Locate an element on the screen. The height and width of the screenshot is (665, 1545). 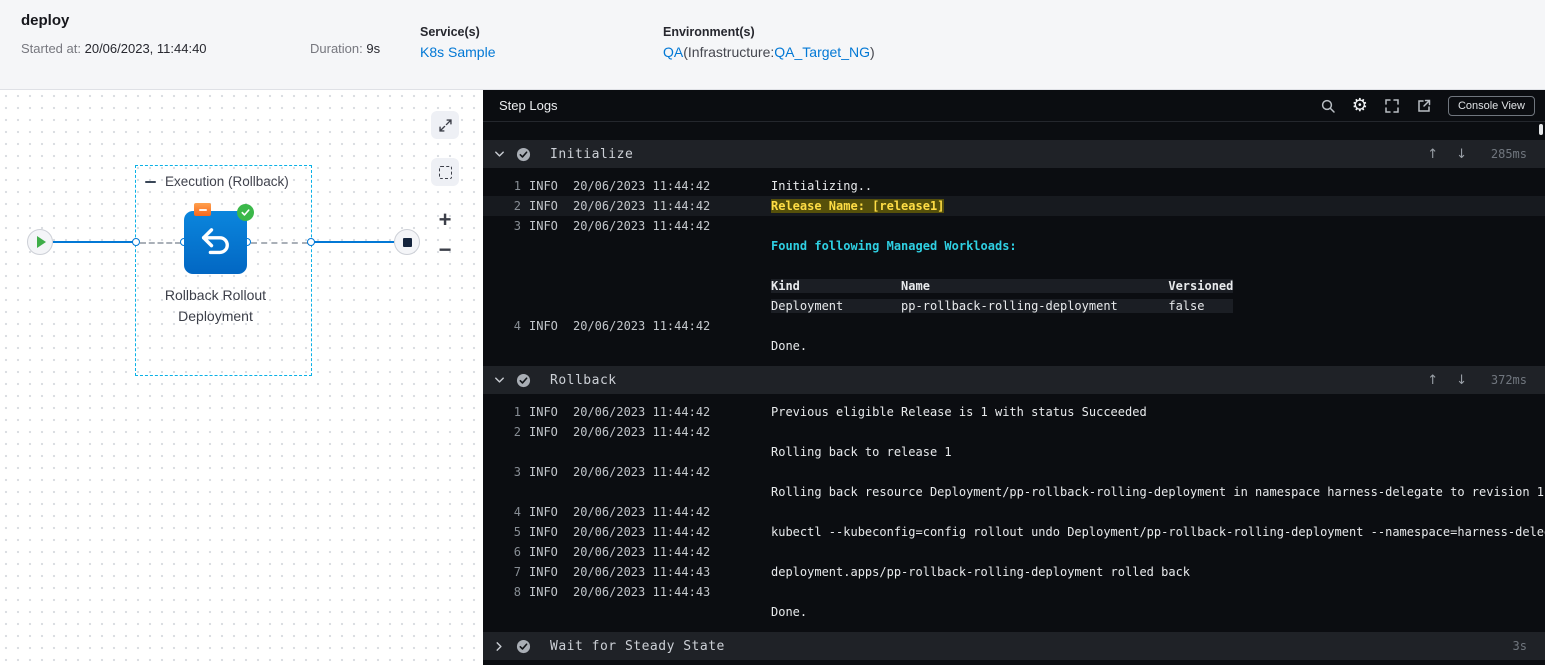
zoom-in-button: + is located at coordinates (445, 219).